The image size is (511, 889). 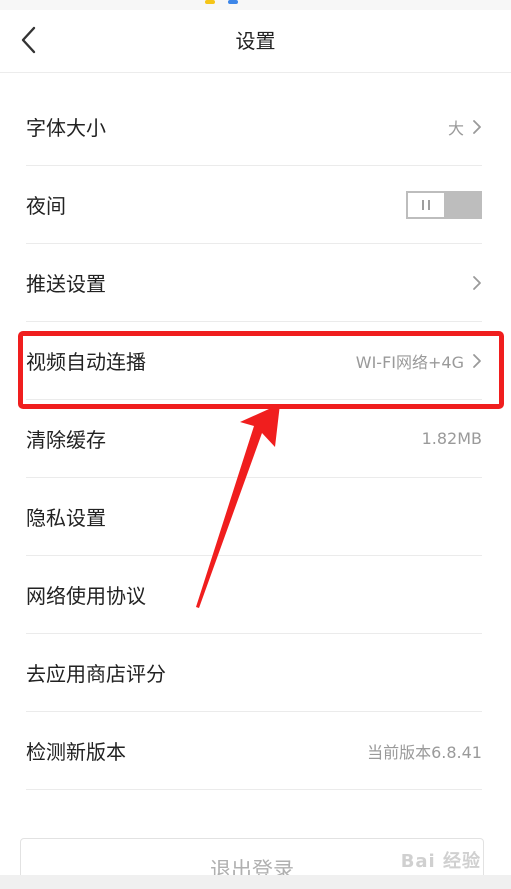 I want to click on settings-row-right: 当前版本6.8.41, so click(x=424, y=751).